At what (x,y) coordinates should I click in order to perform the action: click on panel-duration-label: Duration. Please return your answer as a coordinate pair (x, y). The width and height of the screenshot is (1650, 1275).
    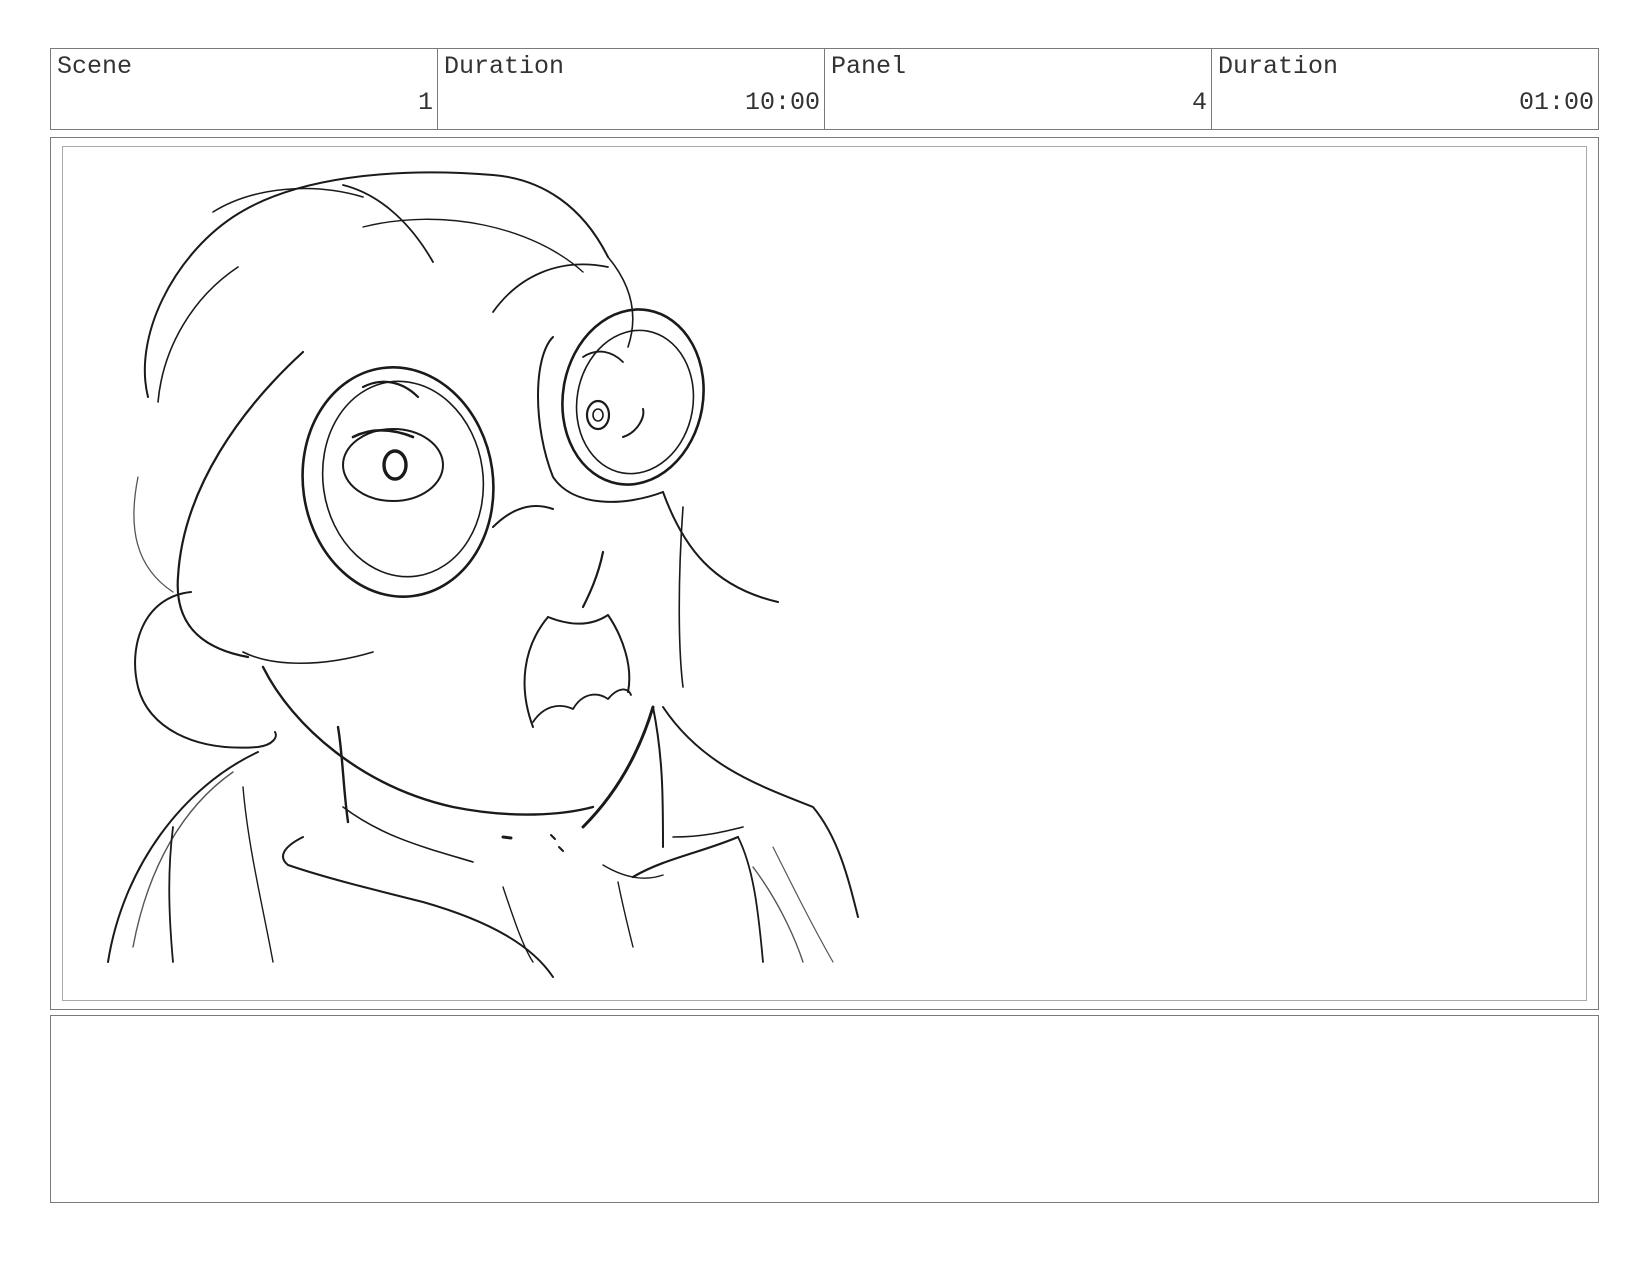
    Looking at the image, I should click on (1278, 66).